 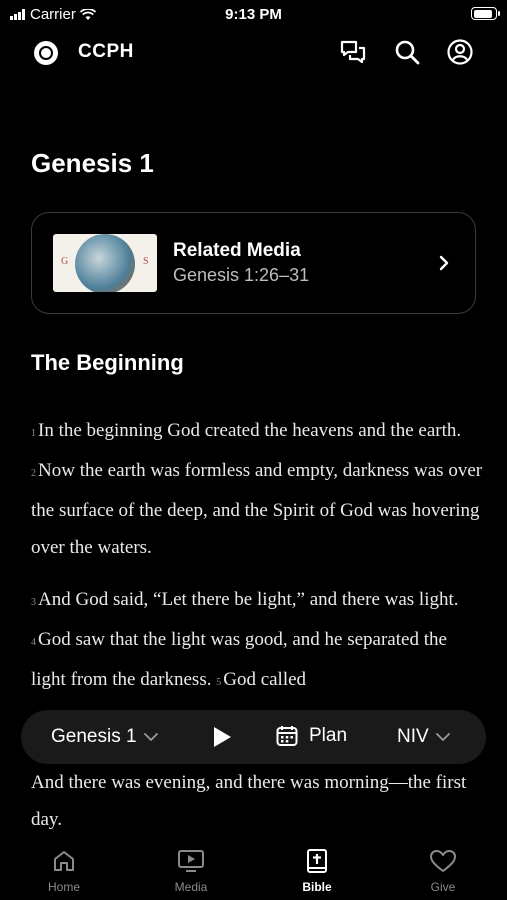 What do you see at coordinates (413, 736) in the screenshot?
I see `version-label: NIV` at bounding box center [413, 736].